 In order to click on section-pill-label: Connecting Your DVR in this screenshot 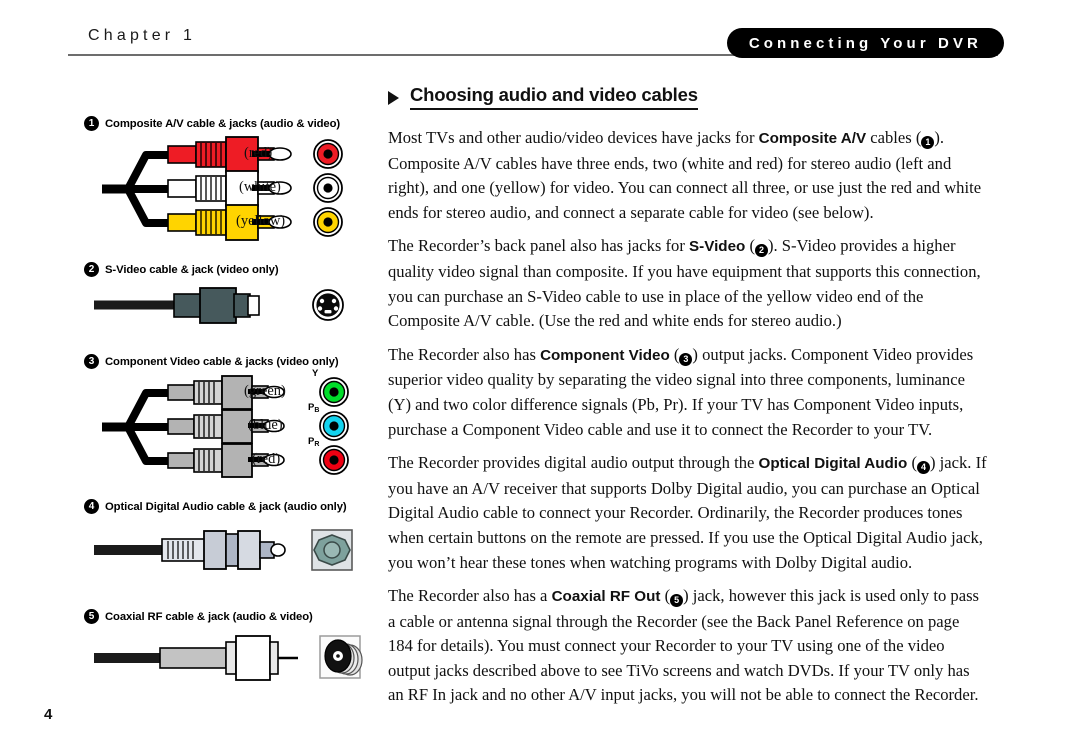, I will do `click(865, 43)`.